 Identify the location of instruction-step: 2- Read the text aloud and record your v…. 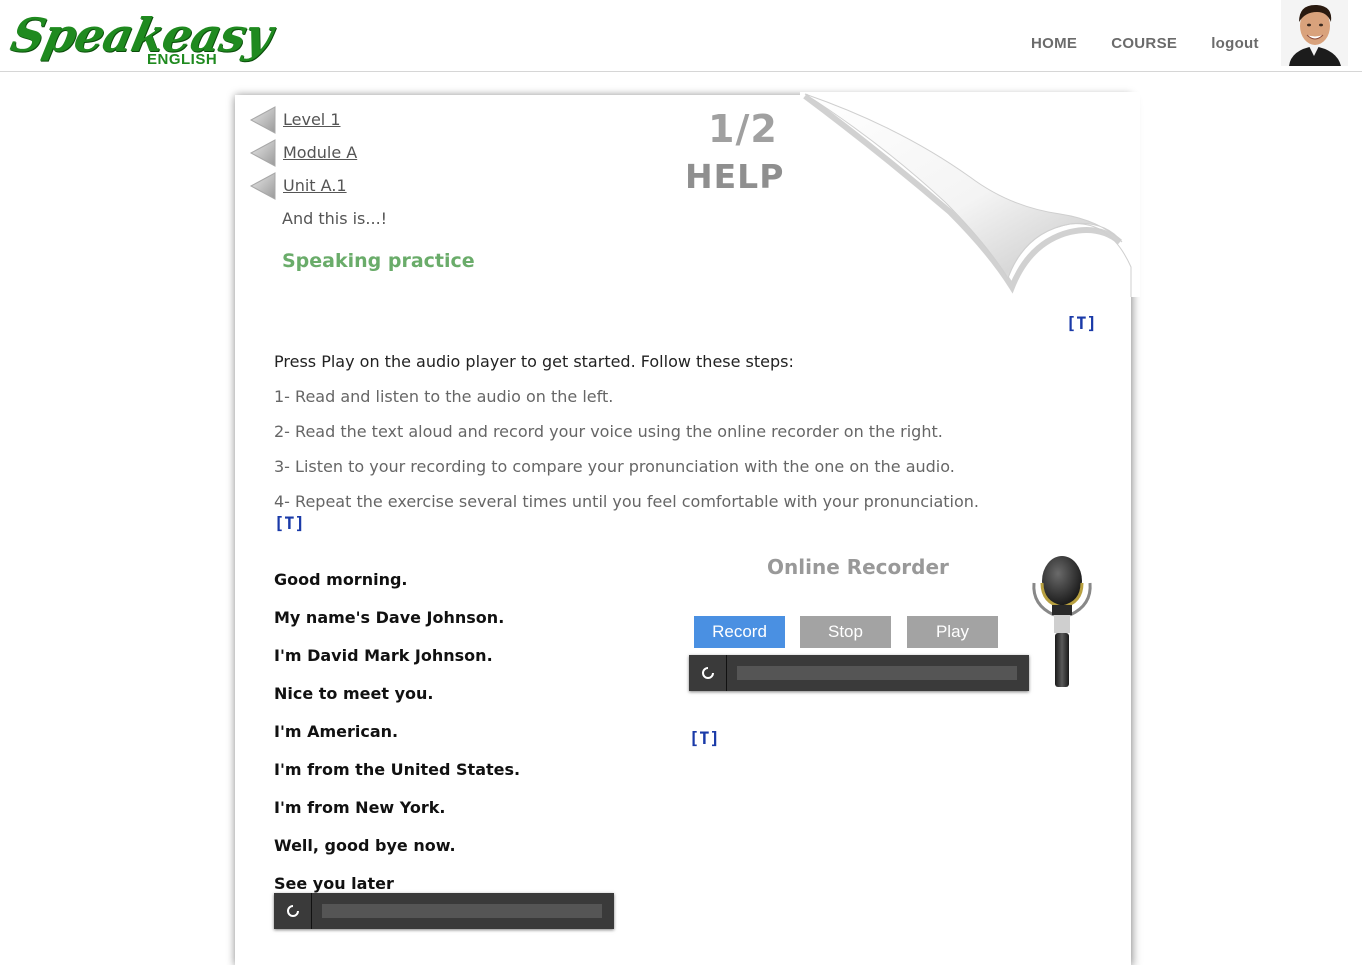
(608, 431).